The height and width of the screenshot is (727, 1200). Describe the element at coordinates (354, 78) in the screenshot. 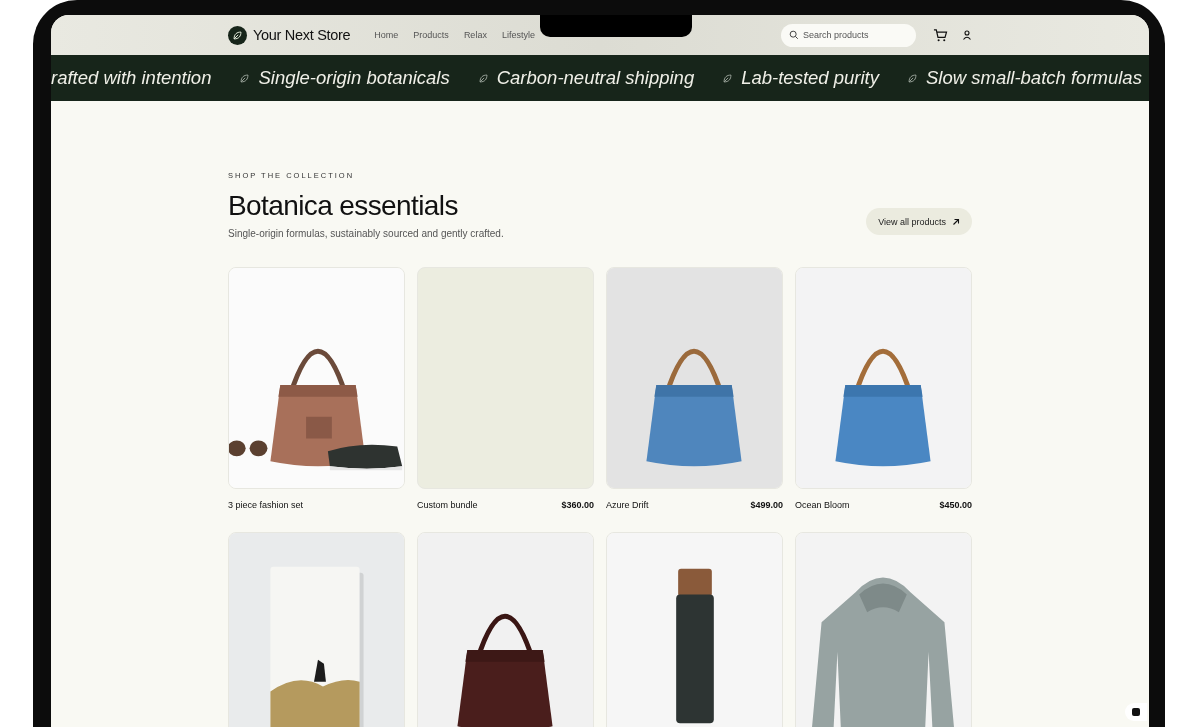

I see `announcement-text: Single-origin botanicals` at that location.